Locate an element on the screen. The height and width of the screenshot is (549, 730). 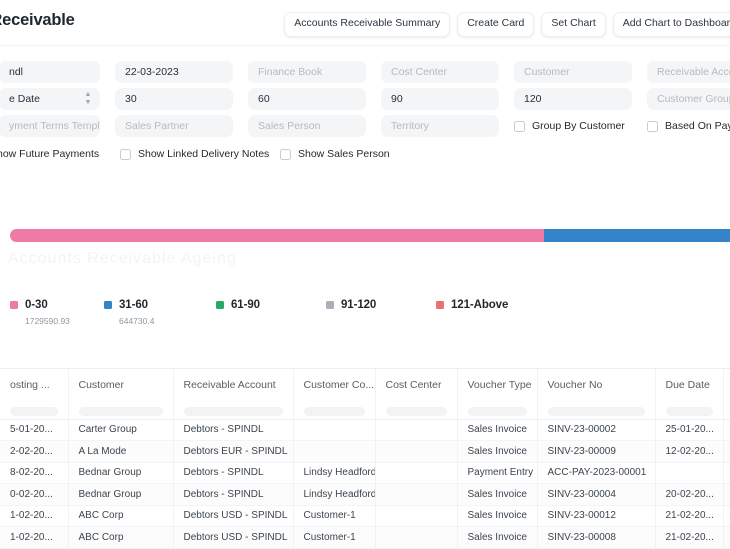
filter-range-1: 30 is located at coordinates (174, 99).